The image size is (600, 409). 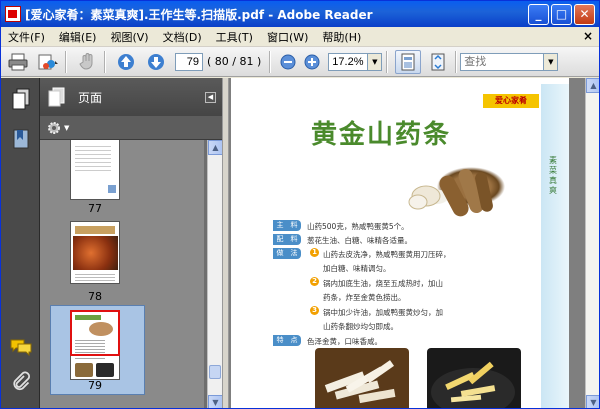 I want to click on step-number: 1, so click(x=314, y=252).